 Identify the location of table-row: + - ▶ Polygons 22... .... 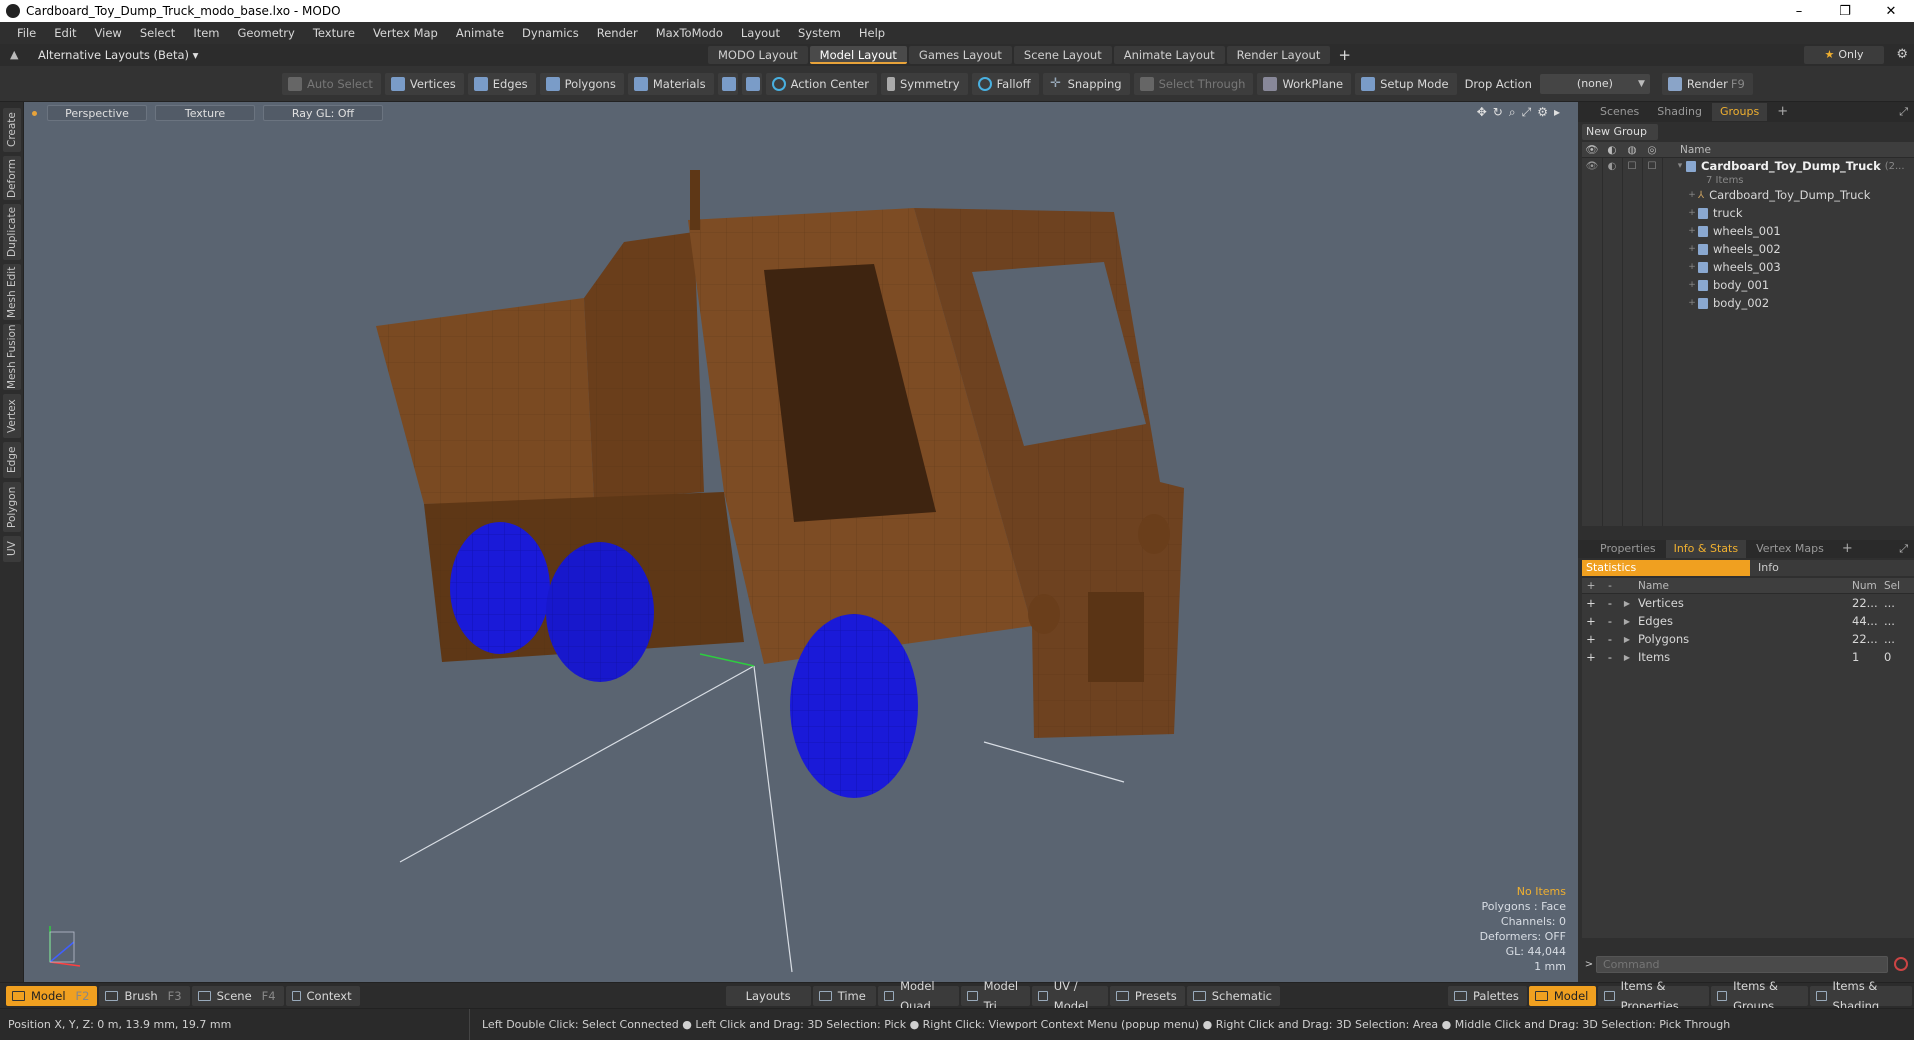
(1748, 639).